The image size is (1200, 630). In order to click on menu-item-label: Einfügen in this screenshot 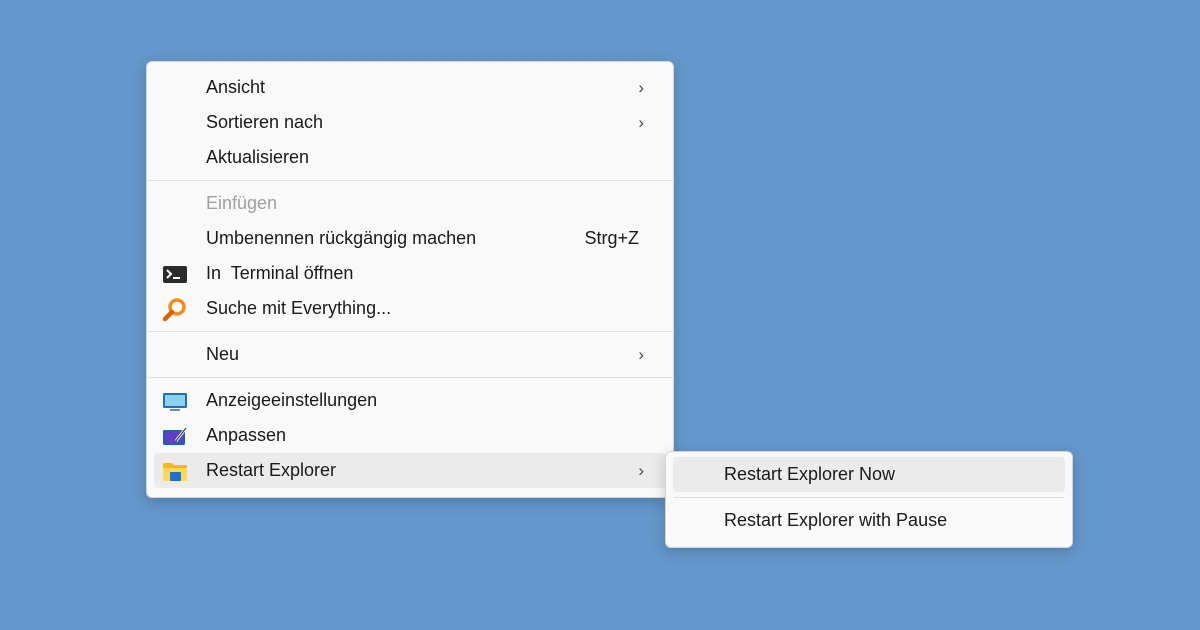, I will do `click(242, 203)`.